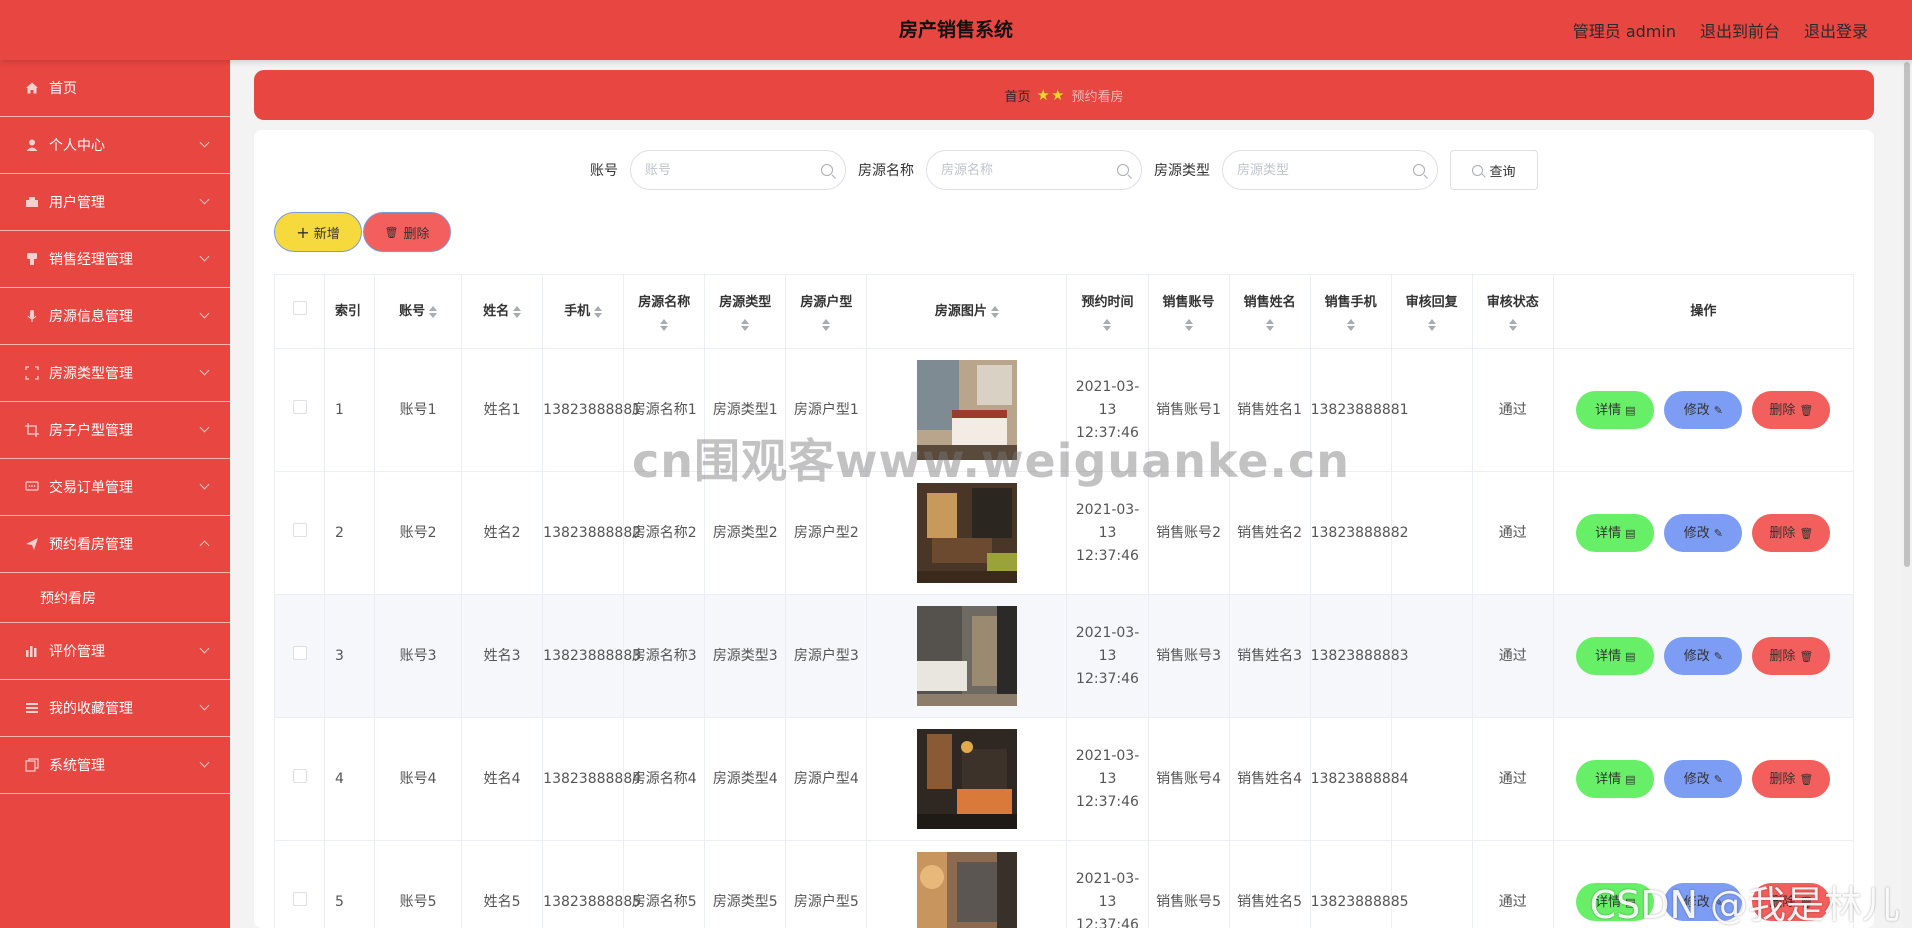 This screenshot has width=1912, height=928. What do you see at coordinates (1836, 30) in the screenshot?
I see `logout-link: 退出登录` at bounding box center [1836, 30].